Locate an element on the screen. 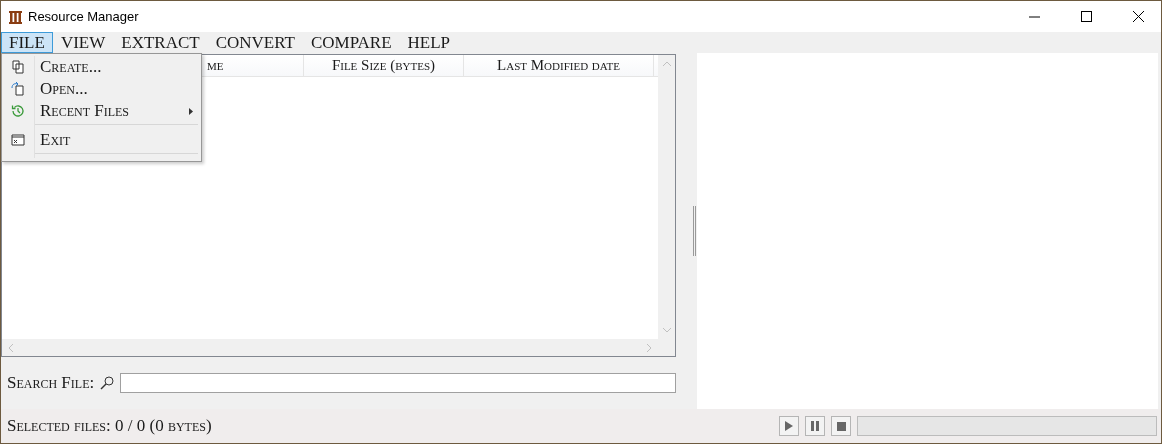 Image resolution: width=1162 pixels, height=444 pixels. search-icon is located at coordinates (107, 383).